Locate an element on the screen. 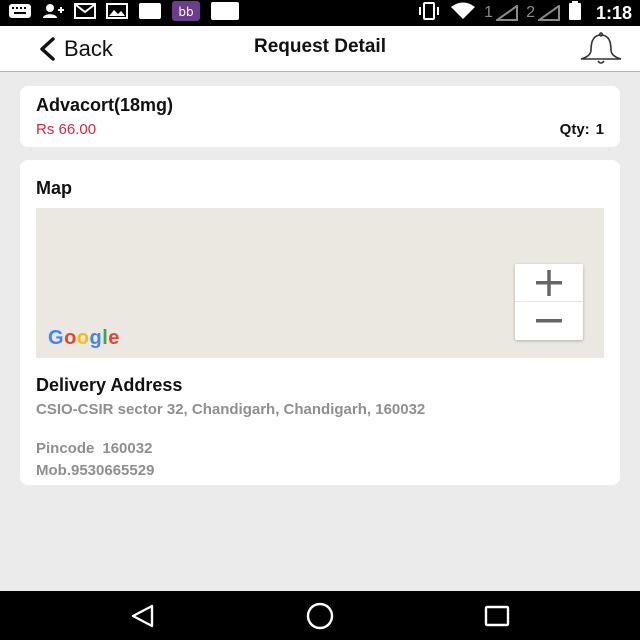  zoom-in-button is located at coordinates (549, 283).